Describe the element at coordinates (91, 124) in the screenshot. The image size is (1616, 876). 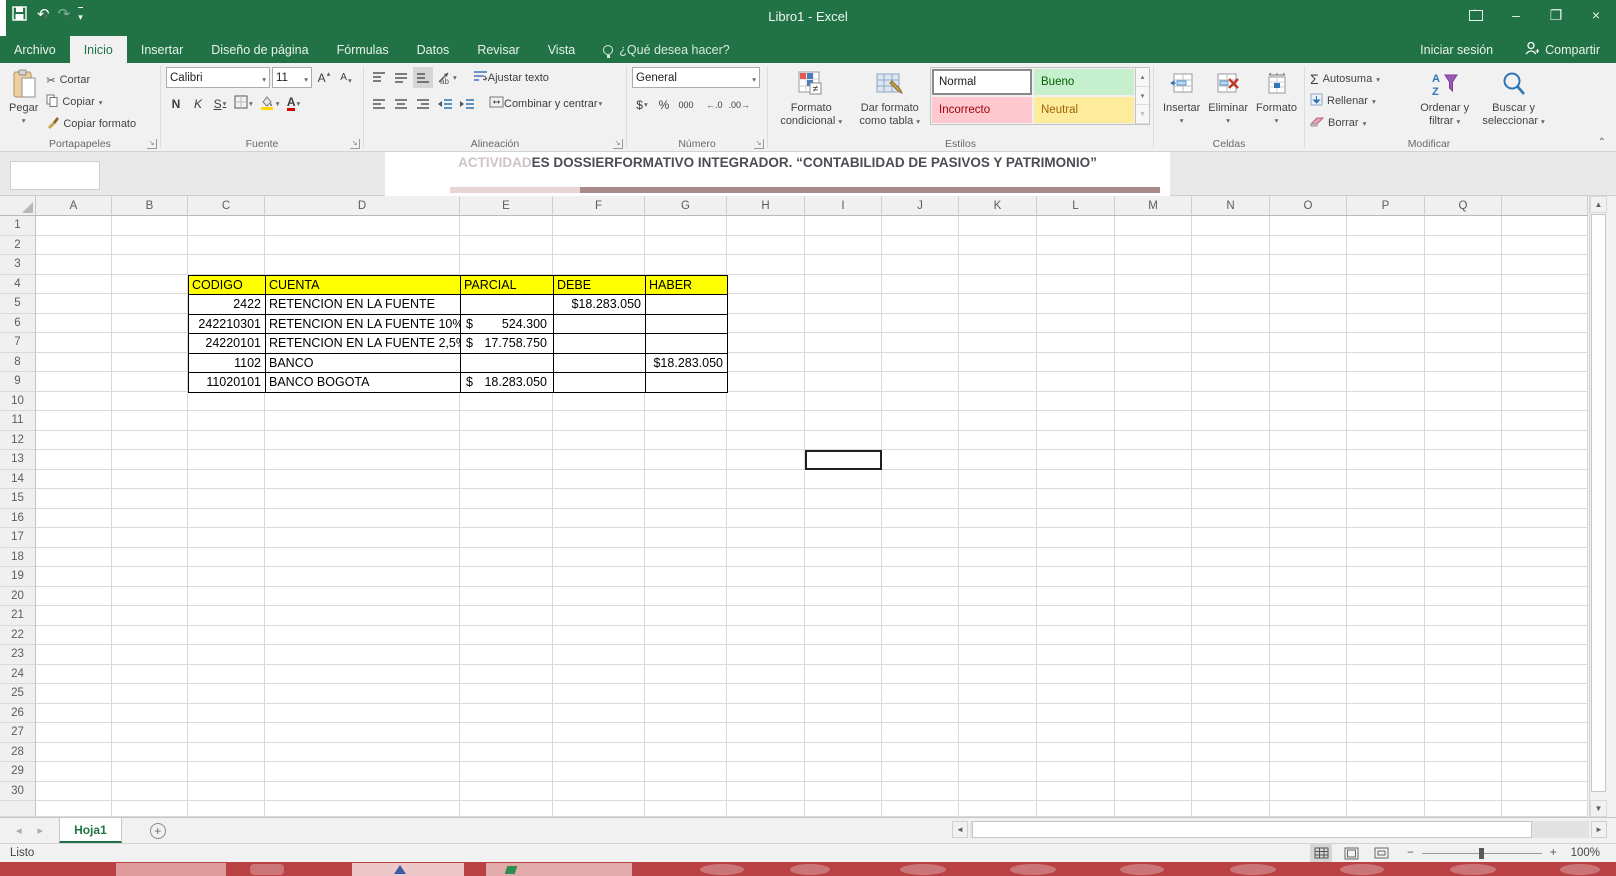
I see `format-painter-button: Copiar formato` at that location.